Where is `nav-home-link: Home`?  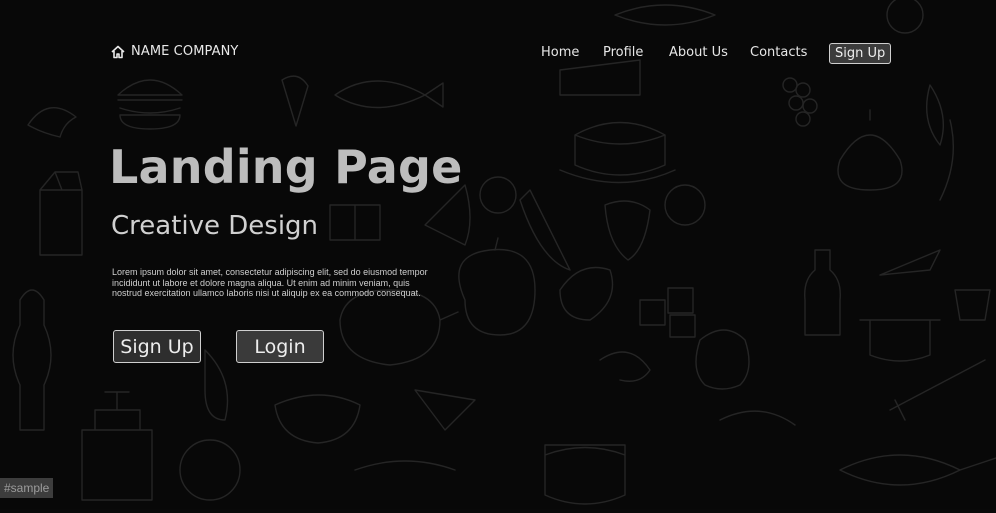
nav-home-link: Home is located at coordinates (560, 52).